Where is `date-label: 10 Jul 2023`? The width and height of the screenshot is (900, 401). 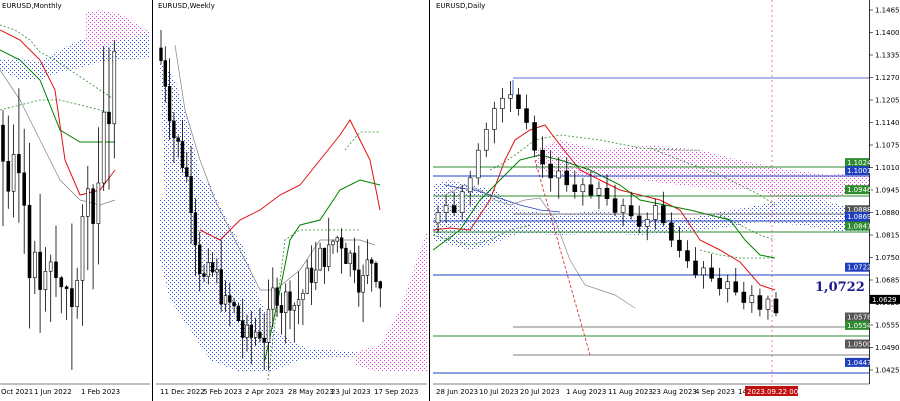
date-label: 10 Jul 2023 is located at coordinates (499, 392).